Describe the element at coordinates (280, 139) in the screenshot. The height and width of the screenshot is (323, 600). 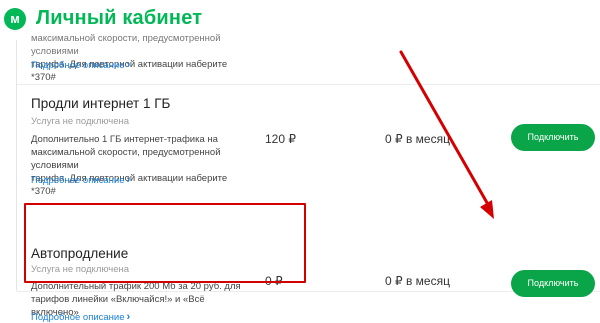
I see `service-price: 120 ₽` at that location.